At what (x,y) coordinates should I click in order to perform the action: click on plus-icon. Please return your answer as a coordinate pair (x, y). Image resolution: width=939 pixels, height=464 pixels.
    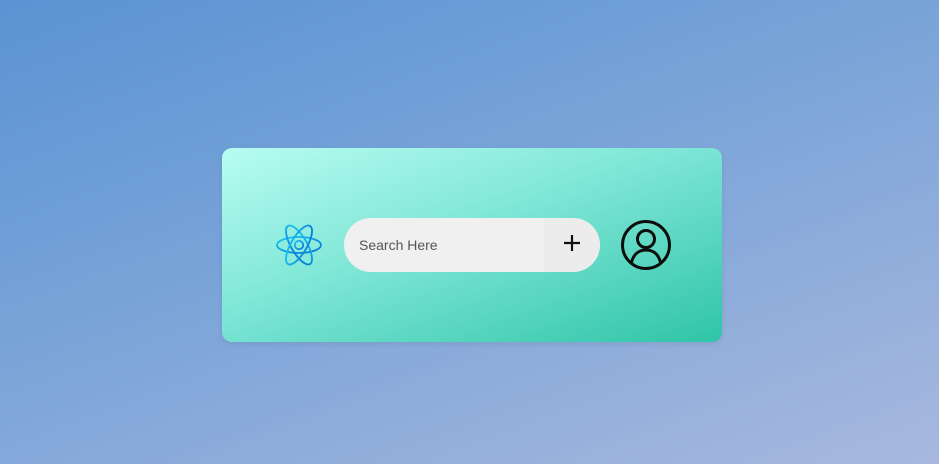
    Looking at the image, I should click on (572, 245).